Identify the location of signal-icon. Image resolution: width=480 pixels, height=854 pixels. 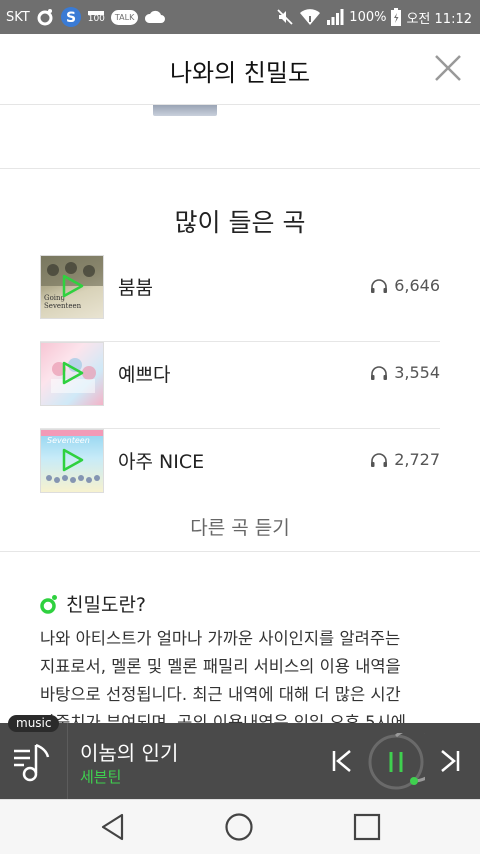
(335, 17).